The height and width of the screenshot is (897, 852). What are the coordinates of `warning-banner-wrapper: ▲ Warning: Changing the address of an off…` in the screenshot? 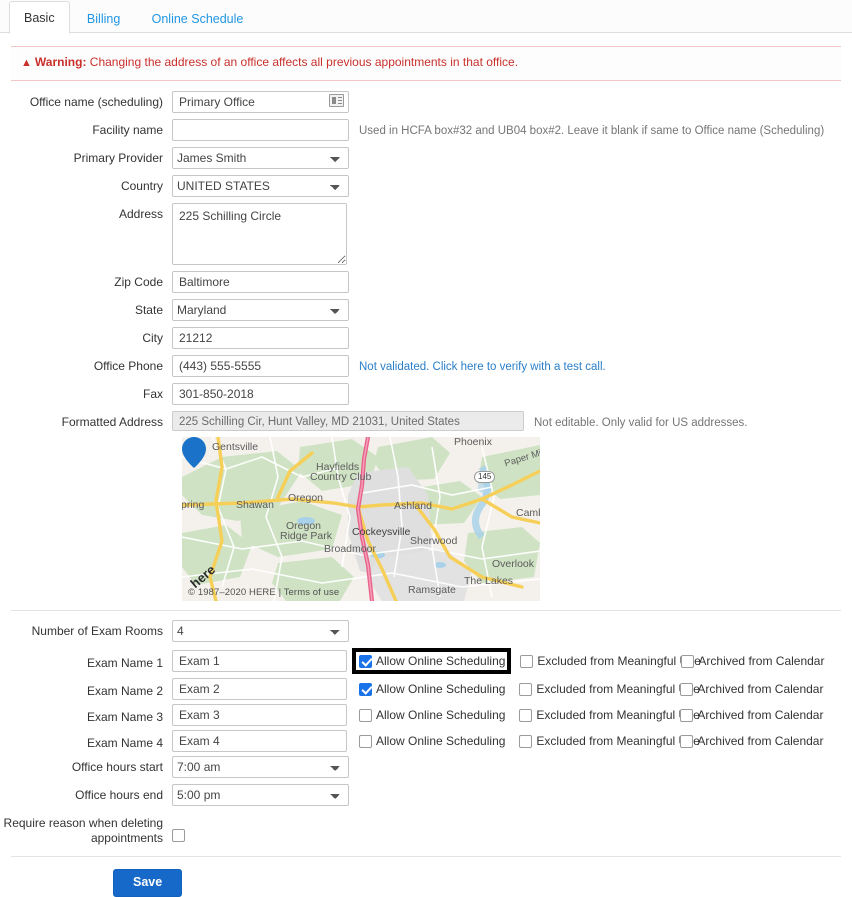 It's located at (426, 57).